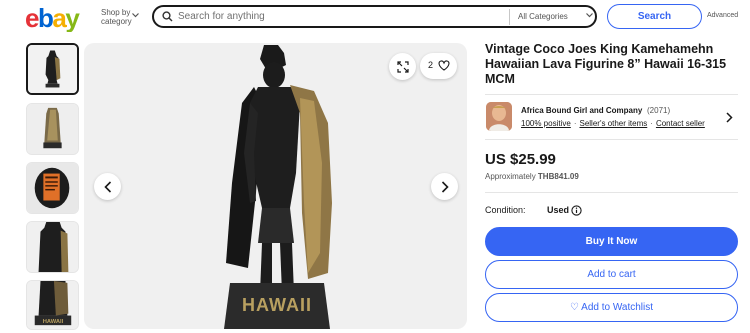 The height and width of the screenshot is (333, 750). I want to click on seller-avatar, so click(499, 116).